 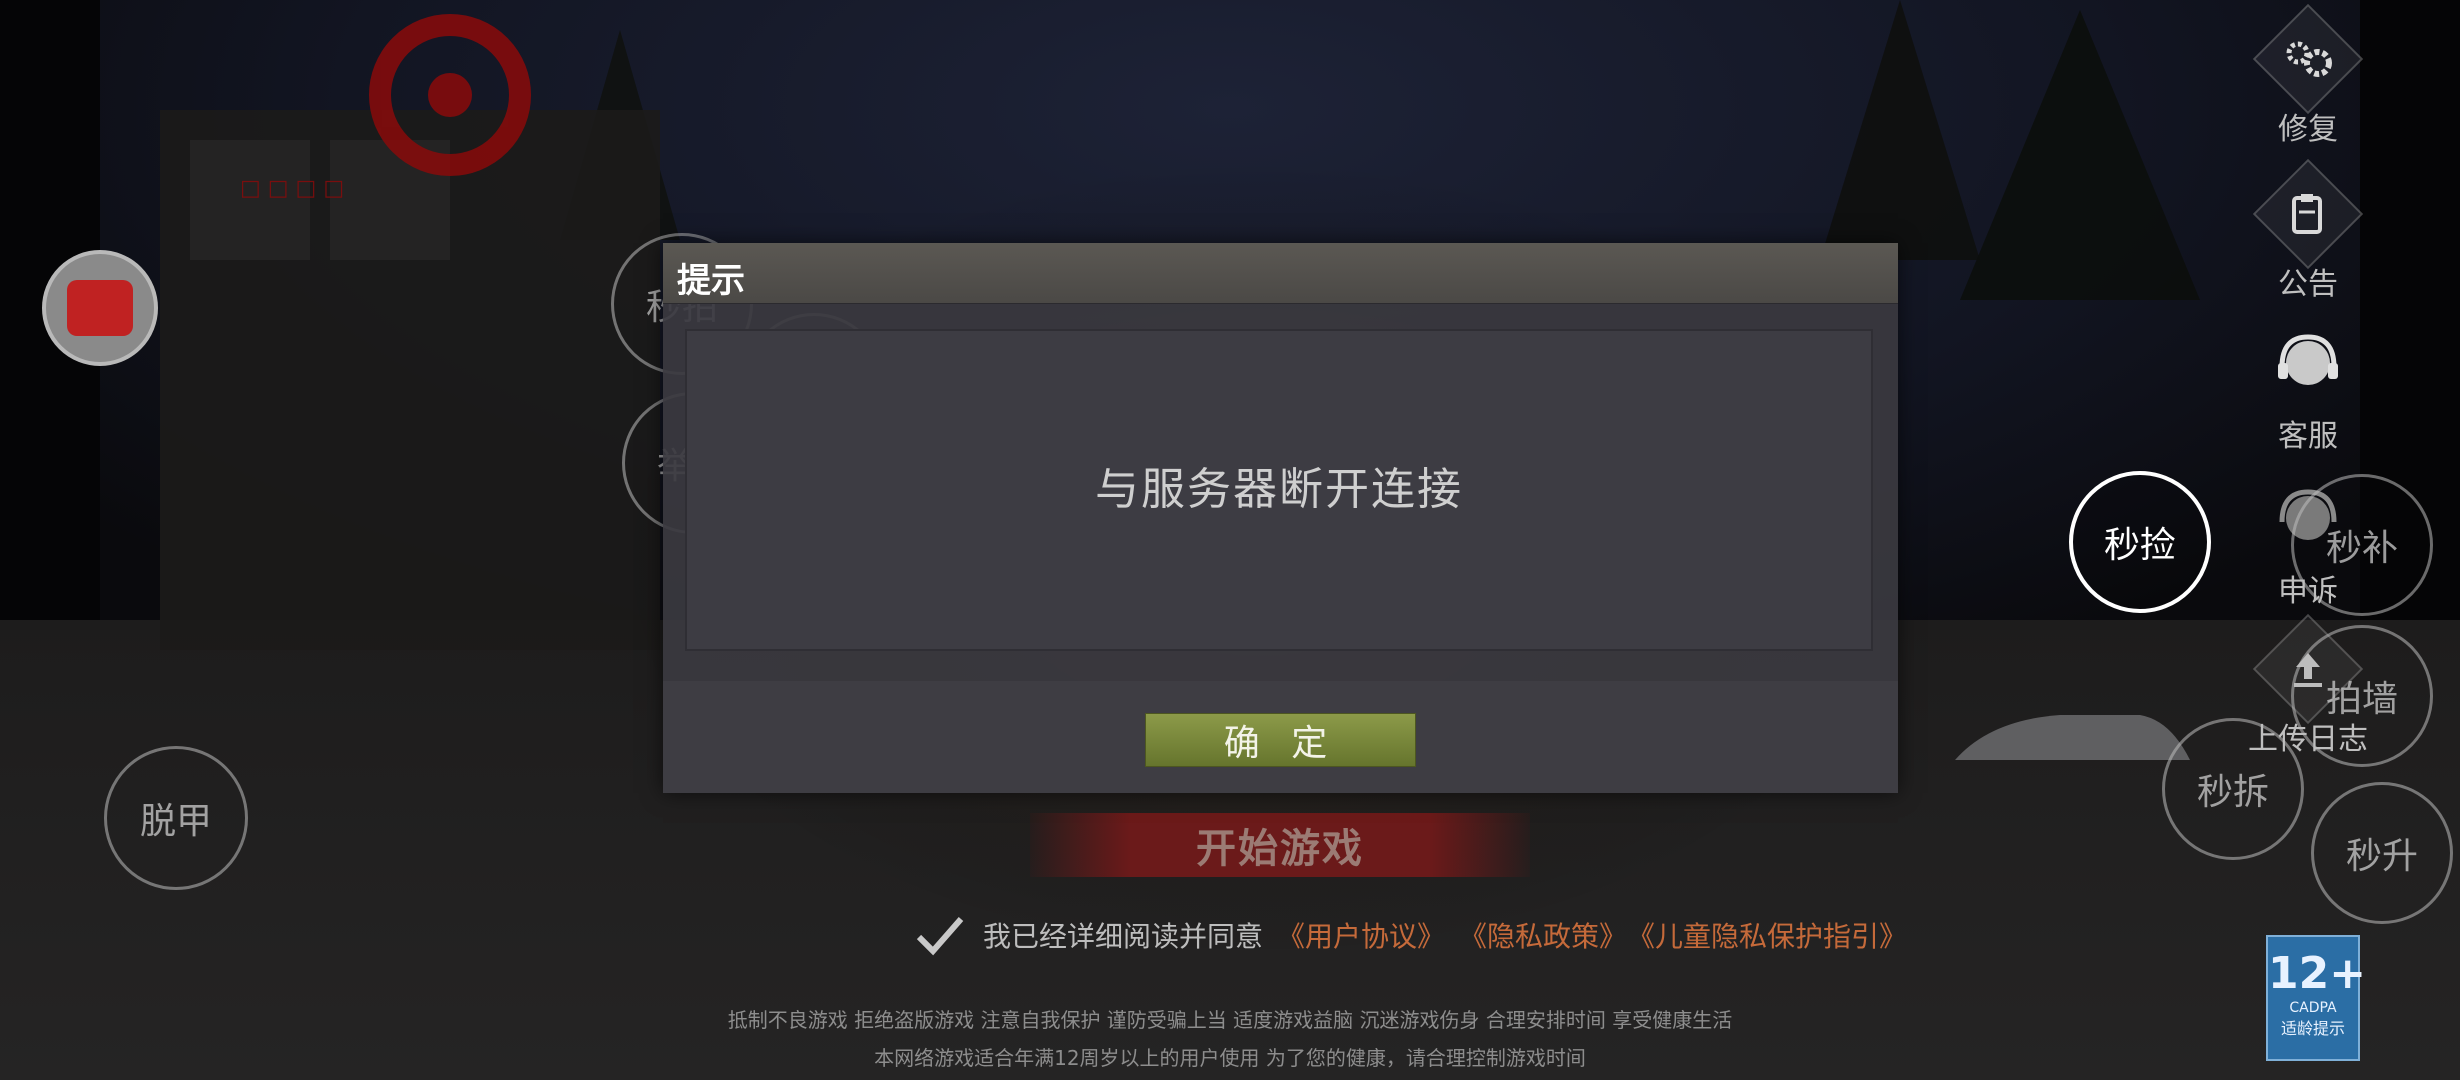 What do you see at coordinates (2140, 542) in the screenshot?
I see `quick-pickup-button: 秒捡` at bounding box center [2140, 542].